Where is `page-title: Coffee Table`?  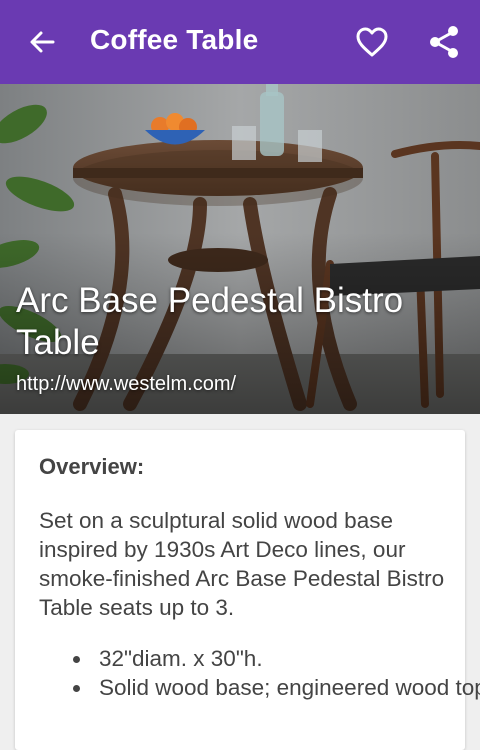 page-title: Coffee Table is located at coordinates (174, 39).